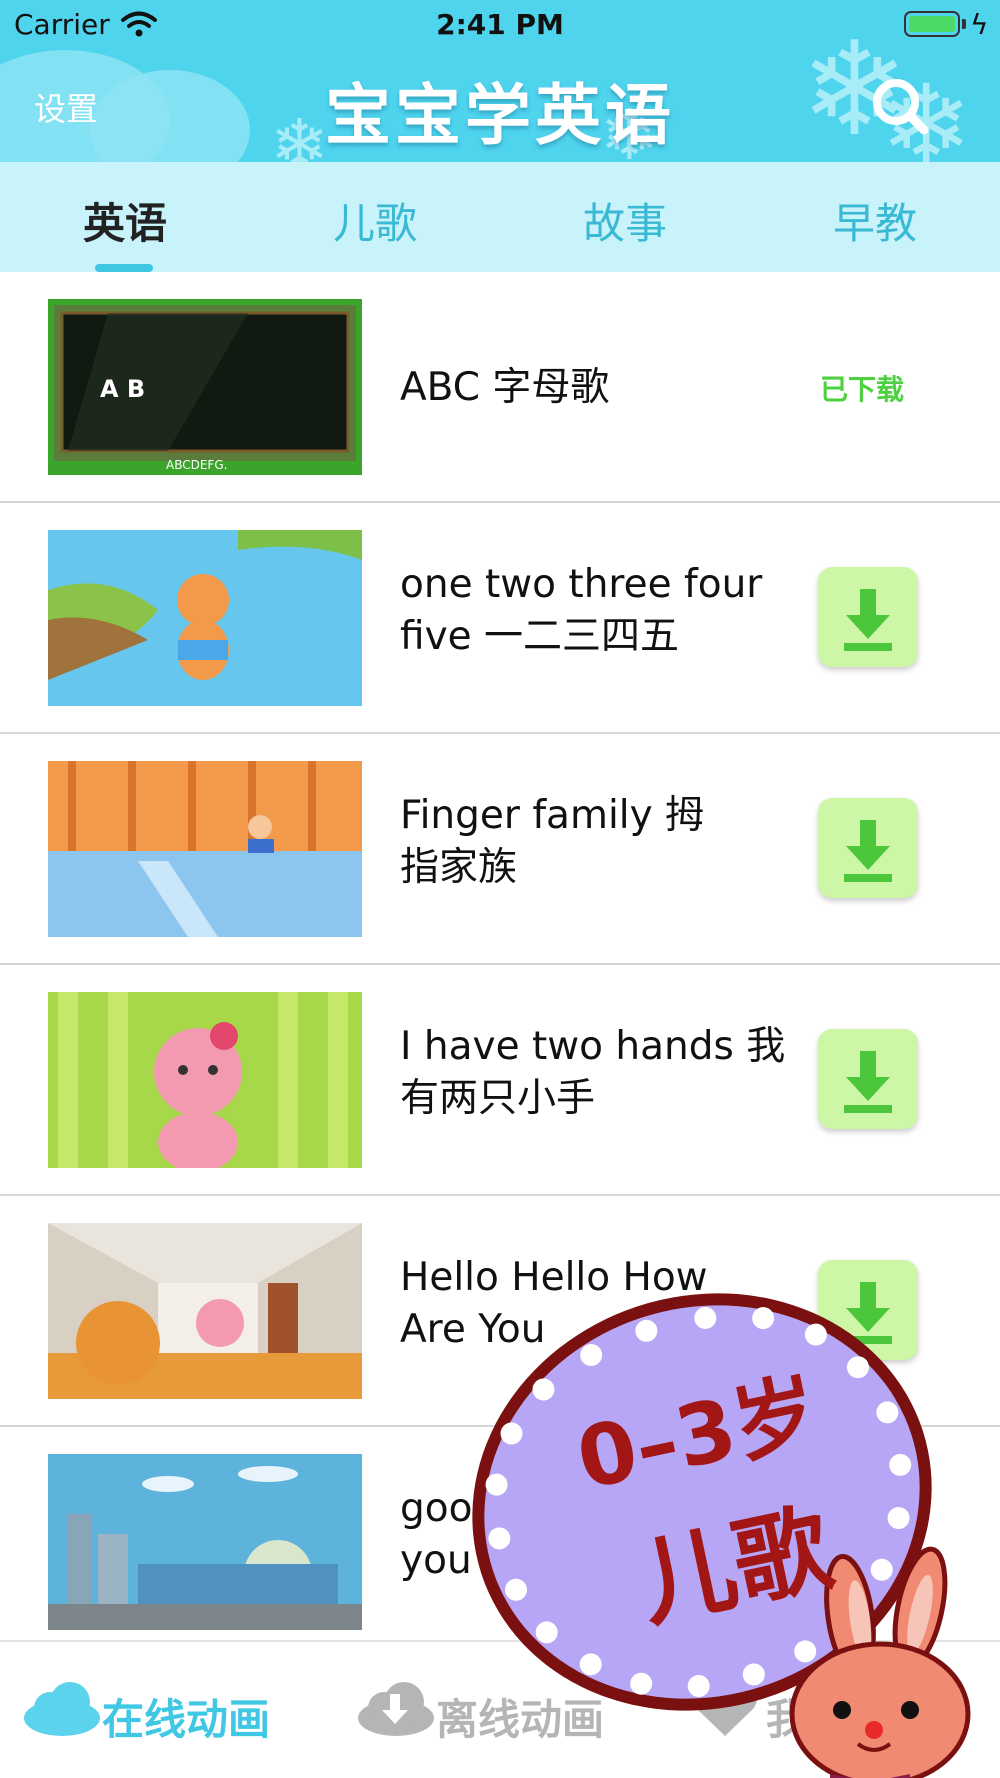 The height and width of the screenshot is (1778, 1000). I want to click on list-item: Finger family 拇 指家族, so click(500, 849).